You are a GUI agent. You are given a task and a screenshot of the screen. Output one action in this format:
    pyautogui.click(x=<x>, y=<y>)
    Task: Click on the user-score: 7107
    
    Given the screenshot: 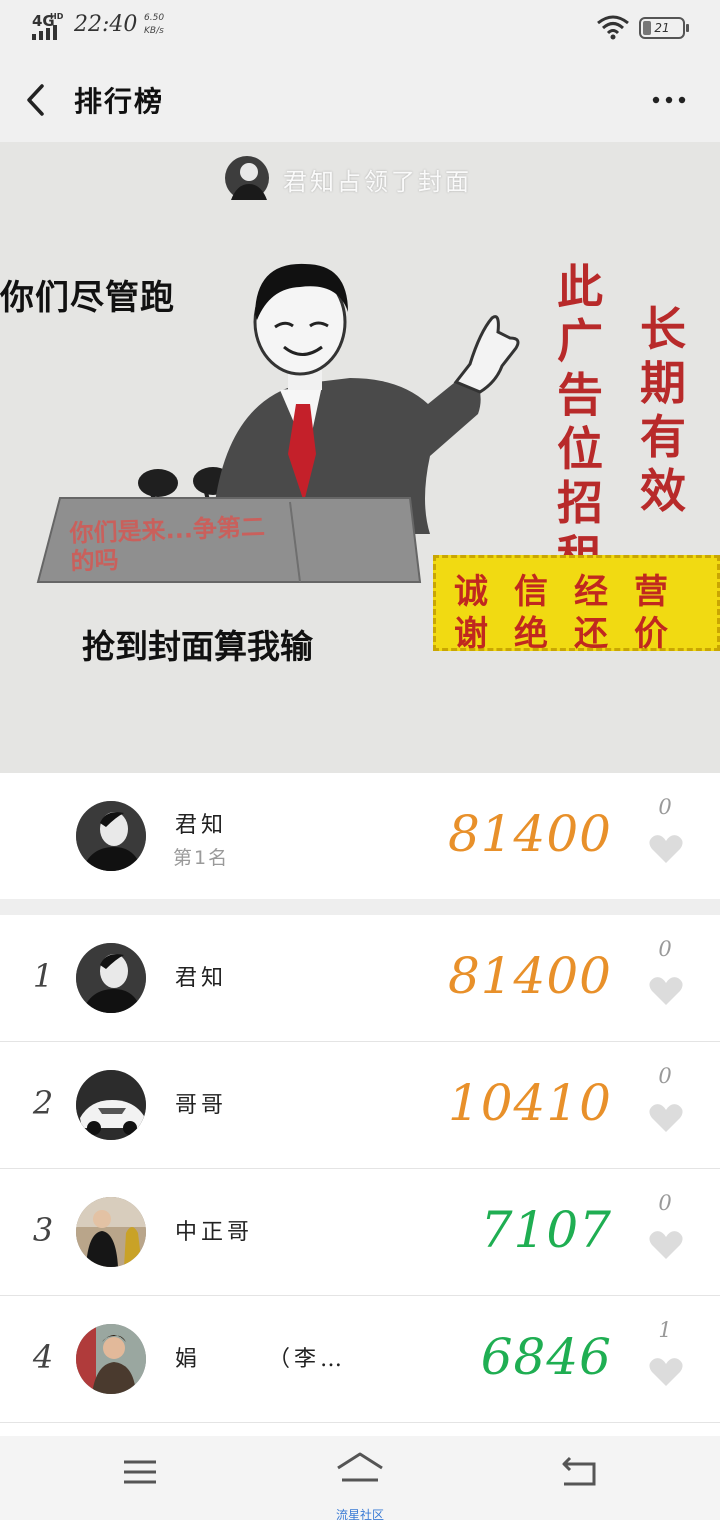 What is the action you would take?
    pyautogui.click(x=546, y=1230)
    